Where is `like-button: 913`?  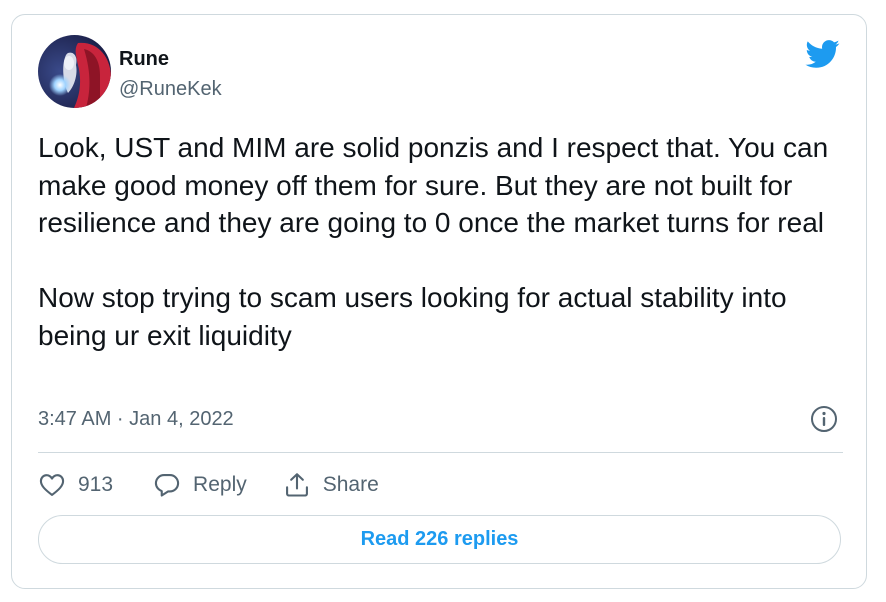 like-button: 913 is located at coordinates (75, 485).